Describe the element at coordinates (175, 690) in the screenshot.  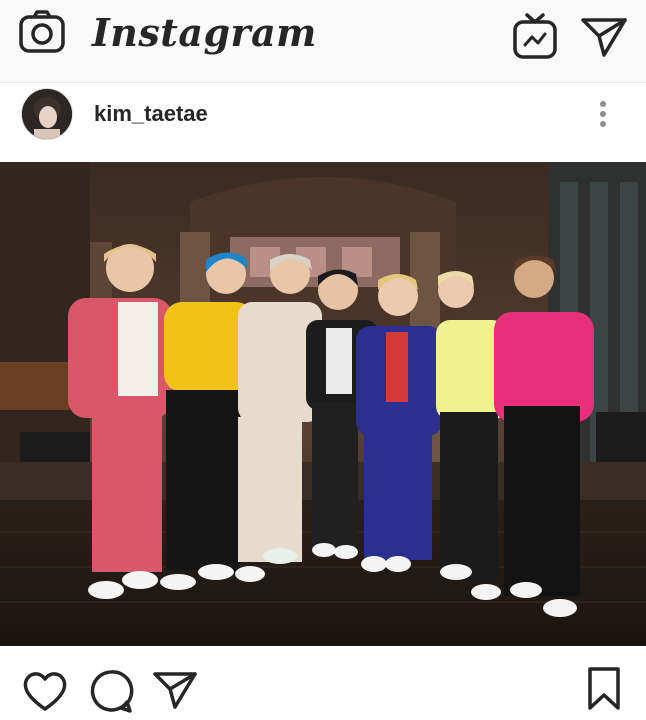
I see `share-icon` at that location.